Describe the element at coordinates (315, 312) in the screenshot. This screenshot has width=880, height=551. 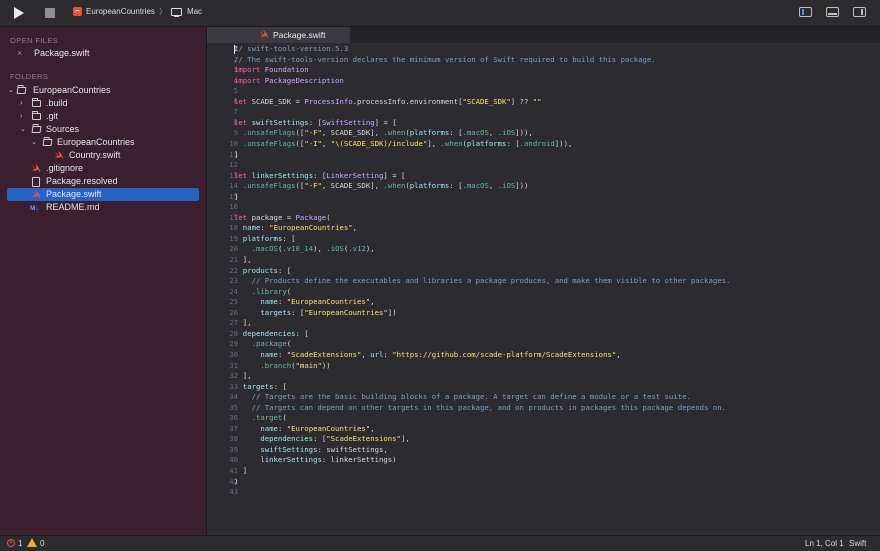
I see `code-line: targets: ["EuropeanCountries"])` at that location.